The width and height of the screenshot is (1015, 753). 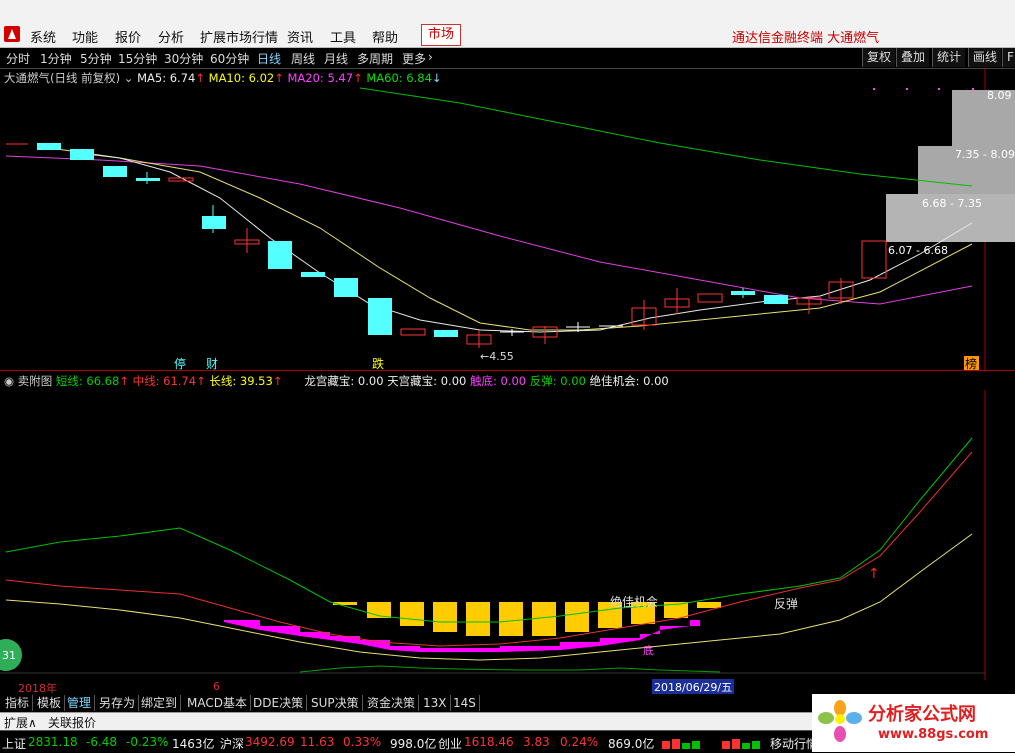 I want to click on bottom-annotation: 底, so click(x=648, y=650).